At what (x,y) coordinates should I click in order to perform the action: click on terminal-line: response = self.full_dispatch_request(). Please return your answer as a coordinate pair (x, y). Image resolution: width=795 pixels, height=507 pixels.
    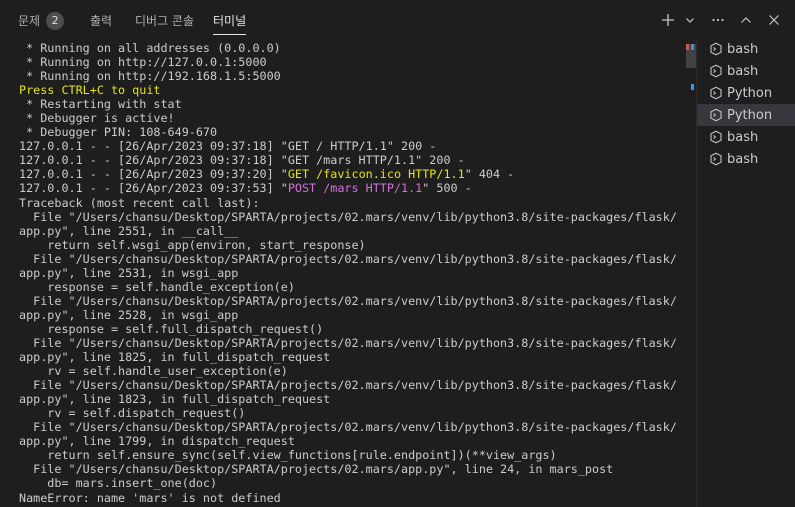
    Looking at the image, I should click on (348, 329).